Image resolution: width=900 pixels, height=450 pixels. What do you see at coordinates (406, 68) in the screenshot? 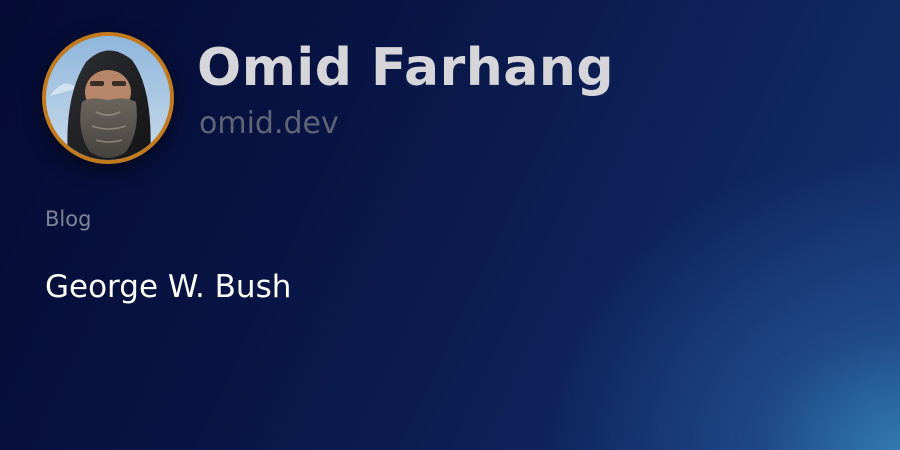
I see `author-name: Omid Farhang` at bounding box center [406, 68].